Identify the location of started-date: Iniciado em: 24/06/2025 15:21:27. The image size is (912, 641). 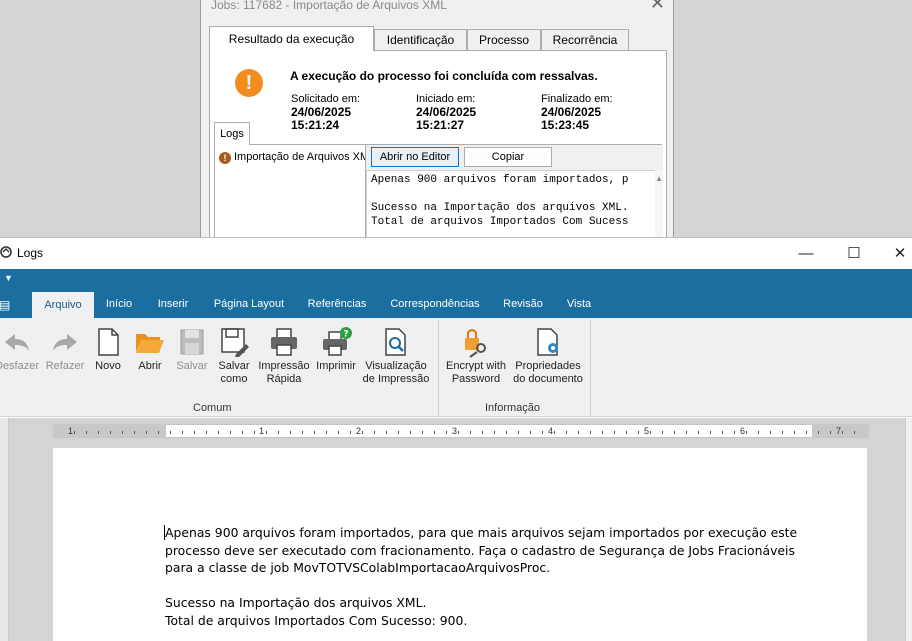
(446, 112).